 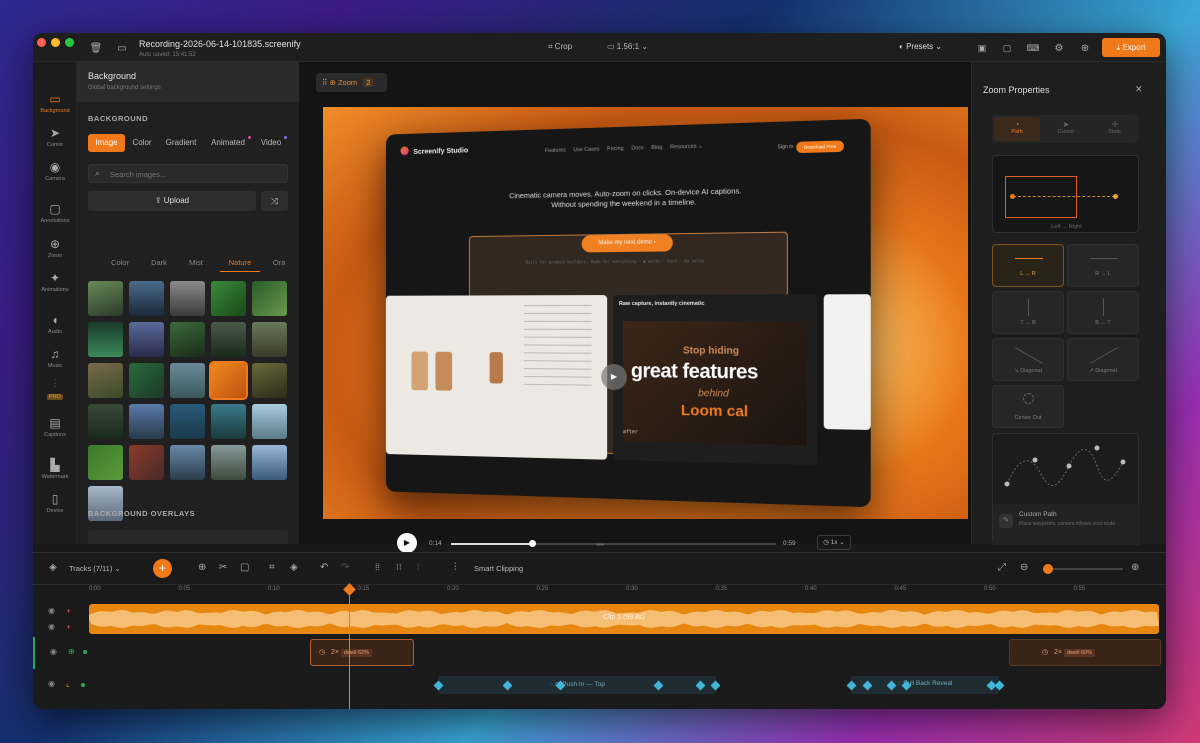 What do you see at coordinates (455, 567) in the screenshot?
I see `waveform-icon: ⫶` at bounding box center [455, 567].